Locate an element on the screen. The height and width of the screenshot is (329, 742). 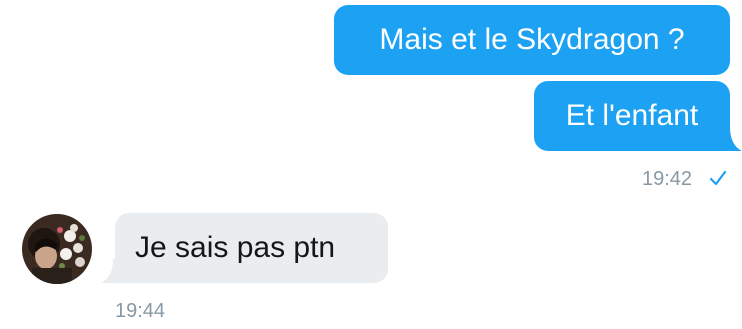
bubble-tail is located at coordinates (734, 139).